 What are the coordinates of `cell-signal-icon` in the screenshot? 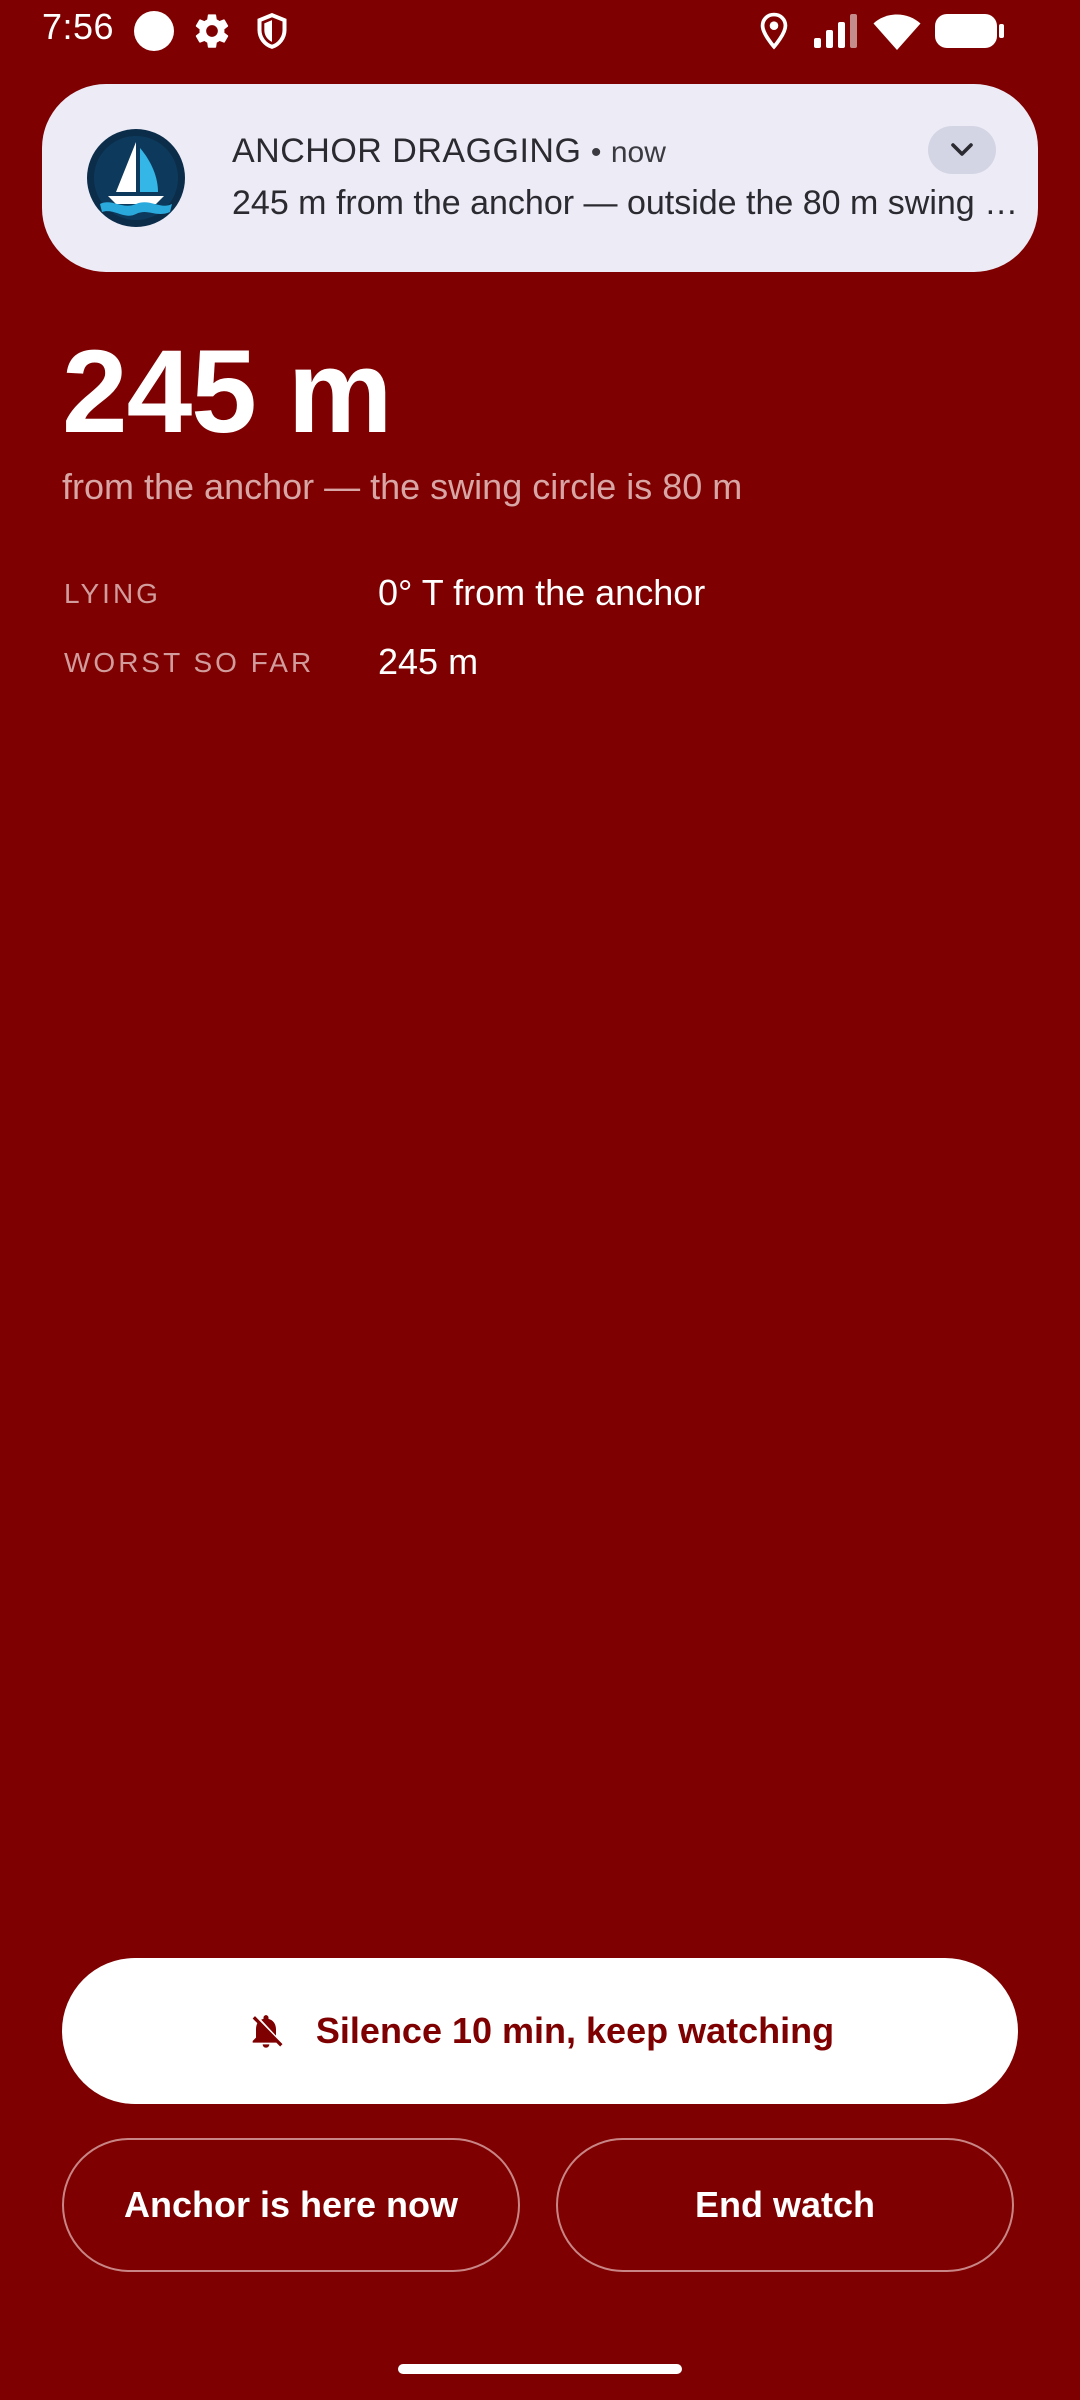 It's located at (835, 31).